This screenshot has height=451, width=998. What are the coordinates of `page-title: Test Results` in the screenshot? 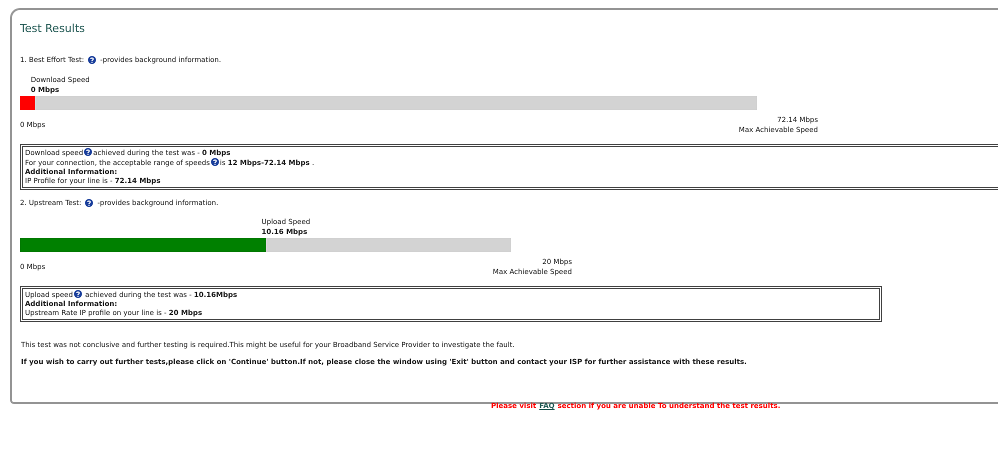 It's located at (53, 29).